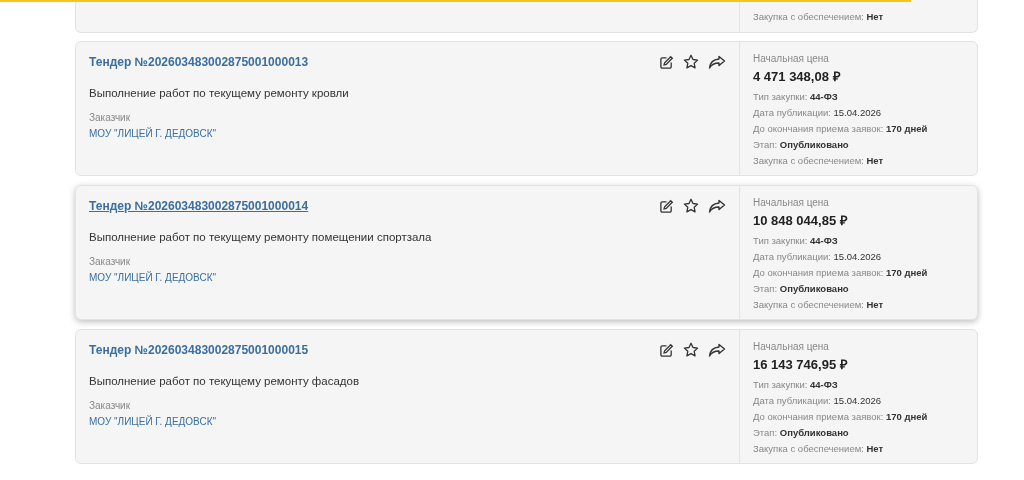 This screenshot has height=480, width=1024. Describe the element at coordinates (199, 350) in the screenshot. I see `tender-link: Тендер №202603483002875001000015` at that location.